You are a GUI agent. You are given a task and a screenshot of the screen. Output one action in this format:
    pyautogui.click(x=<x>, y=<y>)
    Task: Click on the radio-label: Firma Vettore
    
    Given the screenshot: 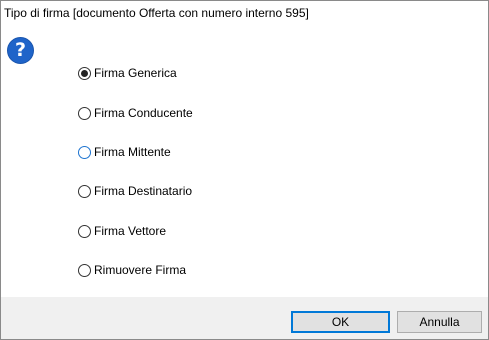 What is the action you would take?
    pyautogui.click(x=130, y=231)
    